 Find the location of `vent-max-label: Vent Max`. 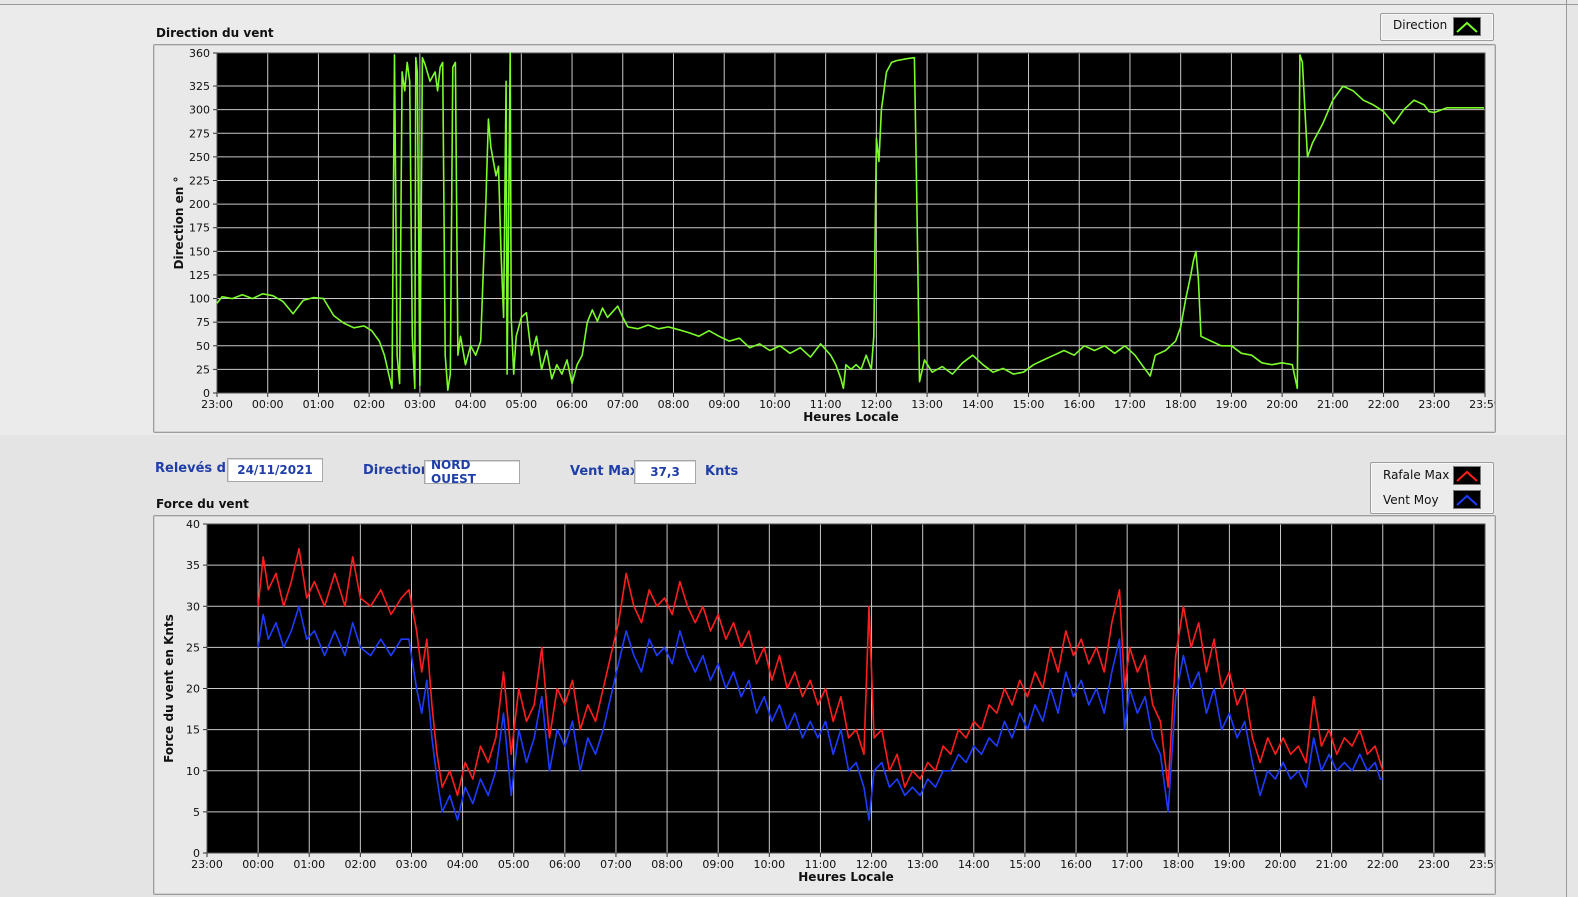

vent-max-label: Vent Max is located at coordinates (604, 471).